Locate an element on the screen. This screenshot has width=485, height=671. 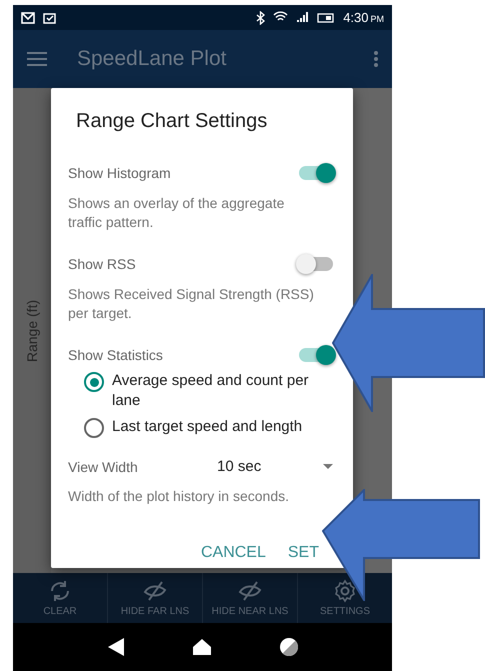
menu-icon is located at coordinates (37, 59).